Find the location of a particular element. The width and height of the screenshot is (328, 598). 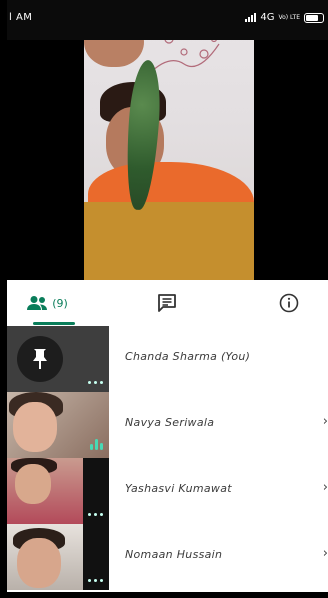

status-icons: 4G Vo) LTE is located at coordinates (284, 17).